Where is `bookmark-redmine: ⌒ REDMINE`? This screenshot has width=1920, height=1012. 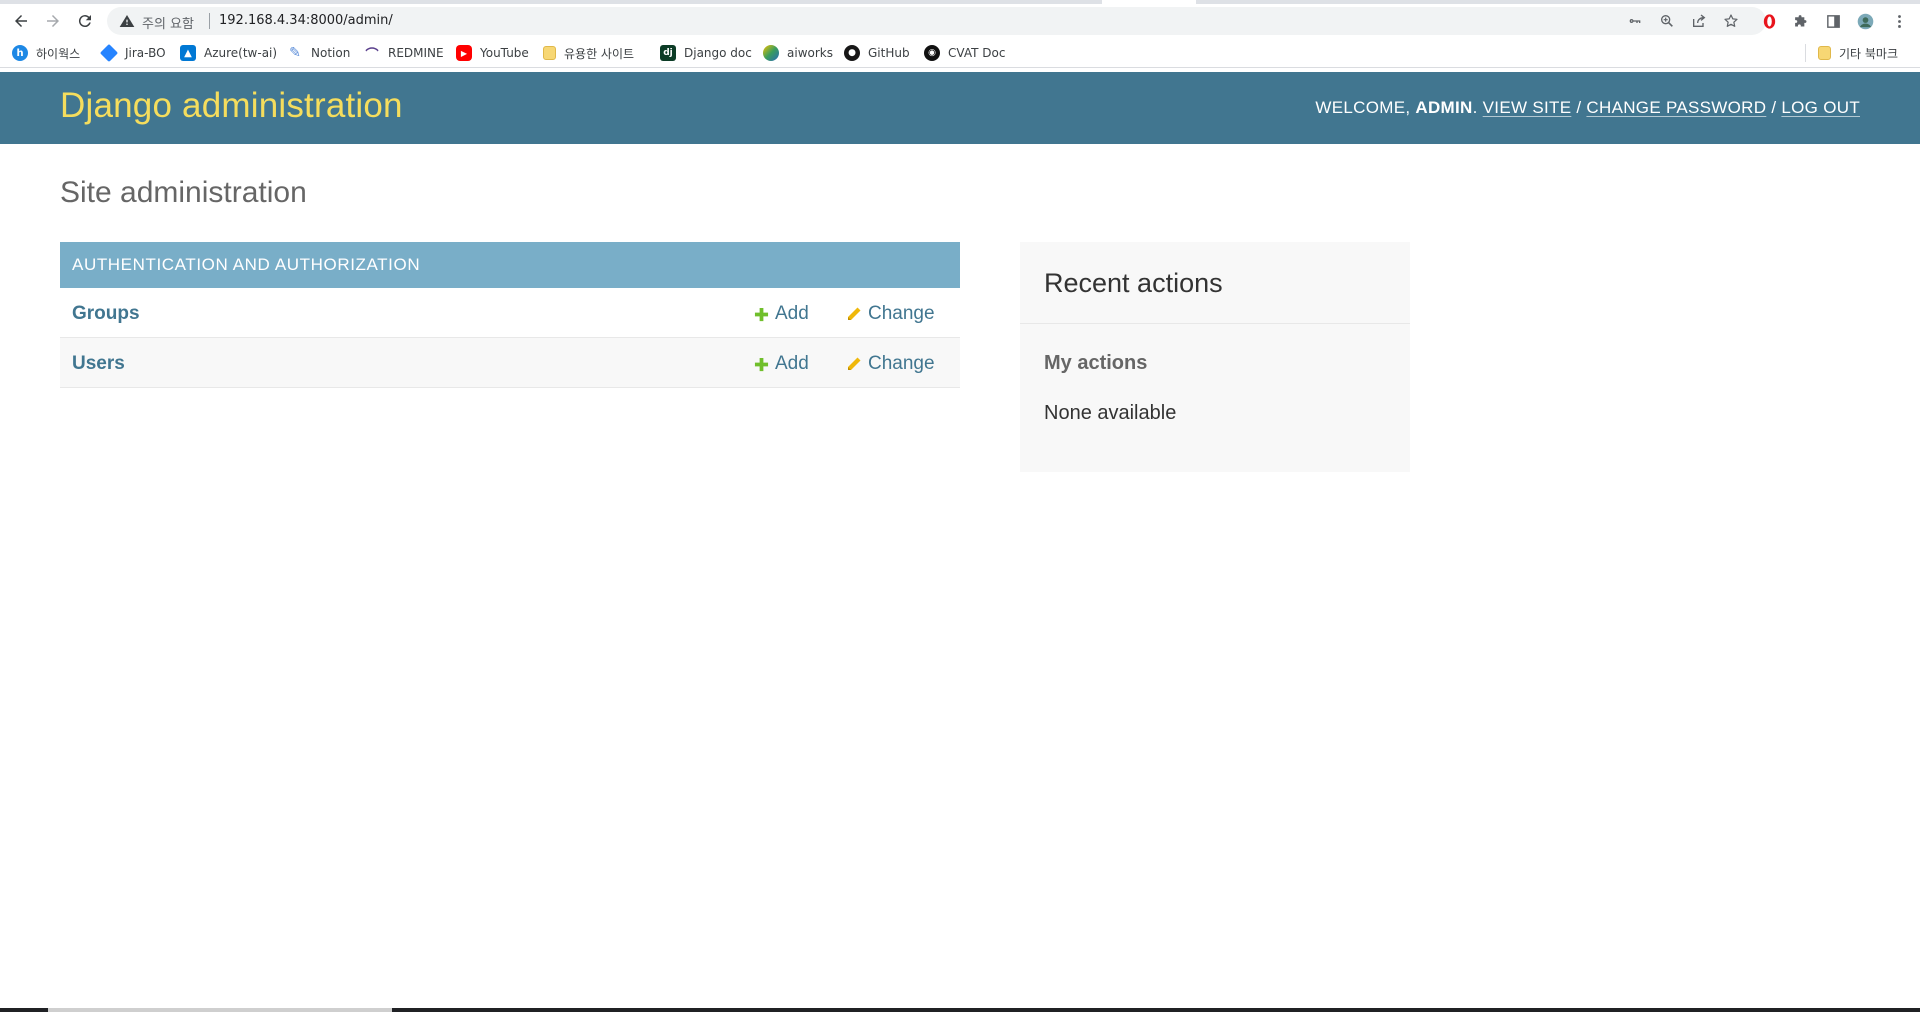 bookmark-redmine: ⌒ REDMINE is located at coordinates (404, 53).